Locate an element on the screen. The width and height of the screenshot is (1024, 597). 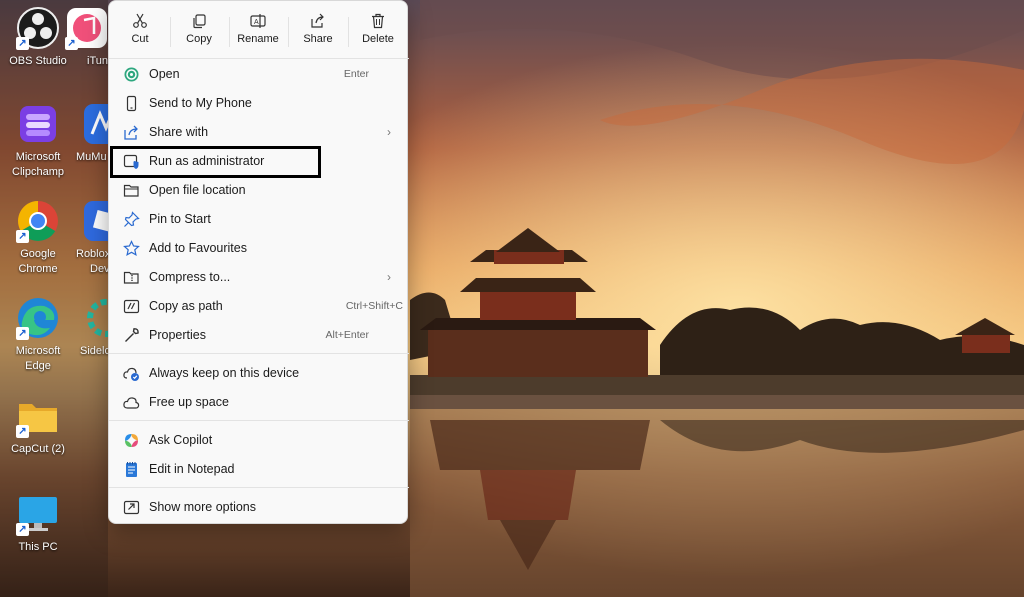
menu-item-label: Open is located at coordinates (164, 74).